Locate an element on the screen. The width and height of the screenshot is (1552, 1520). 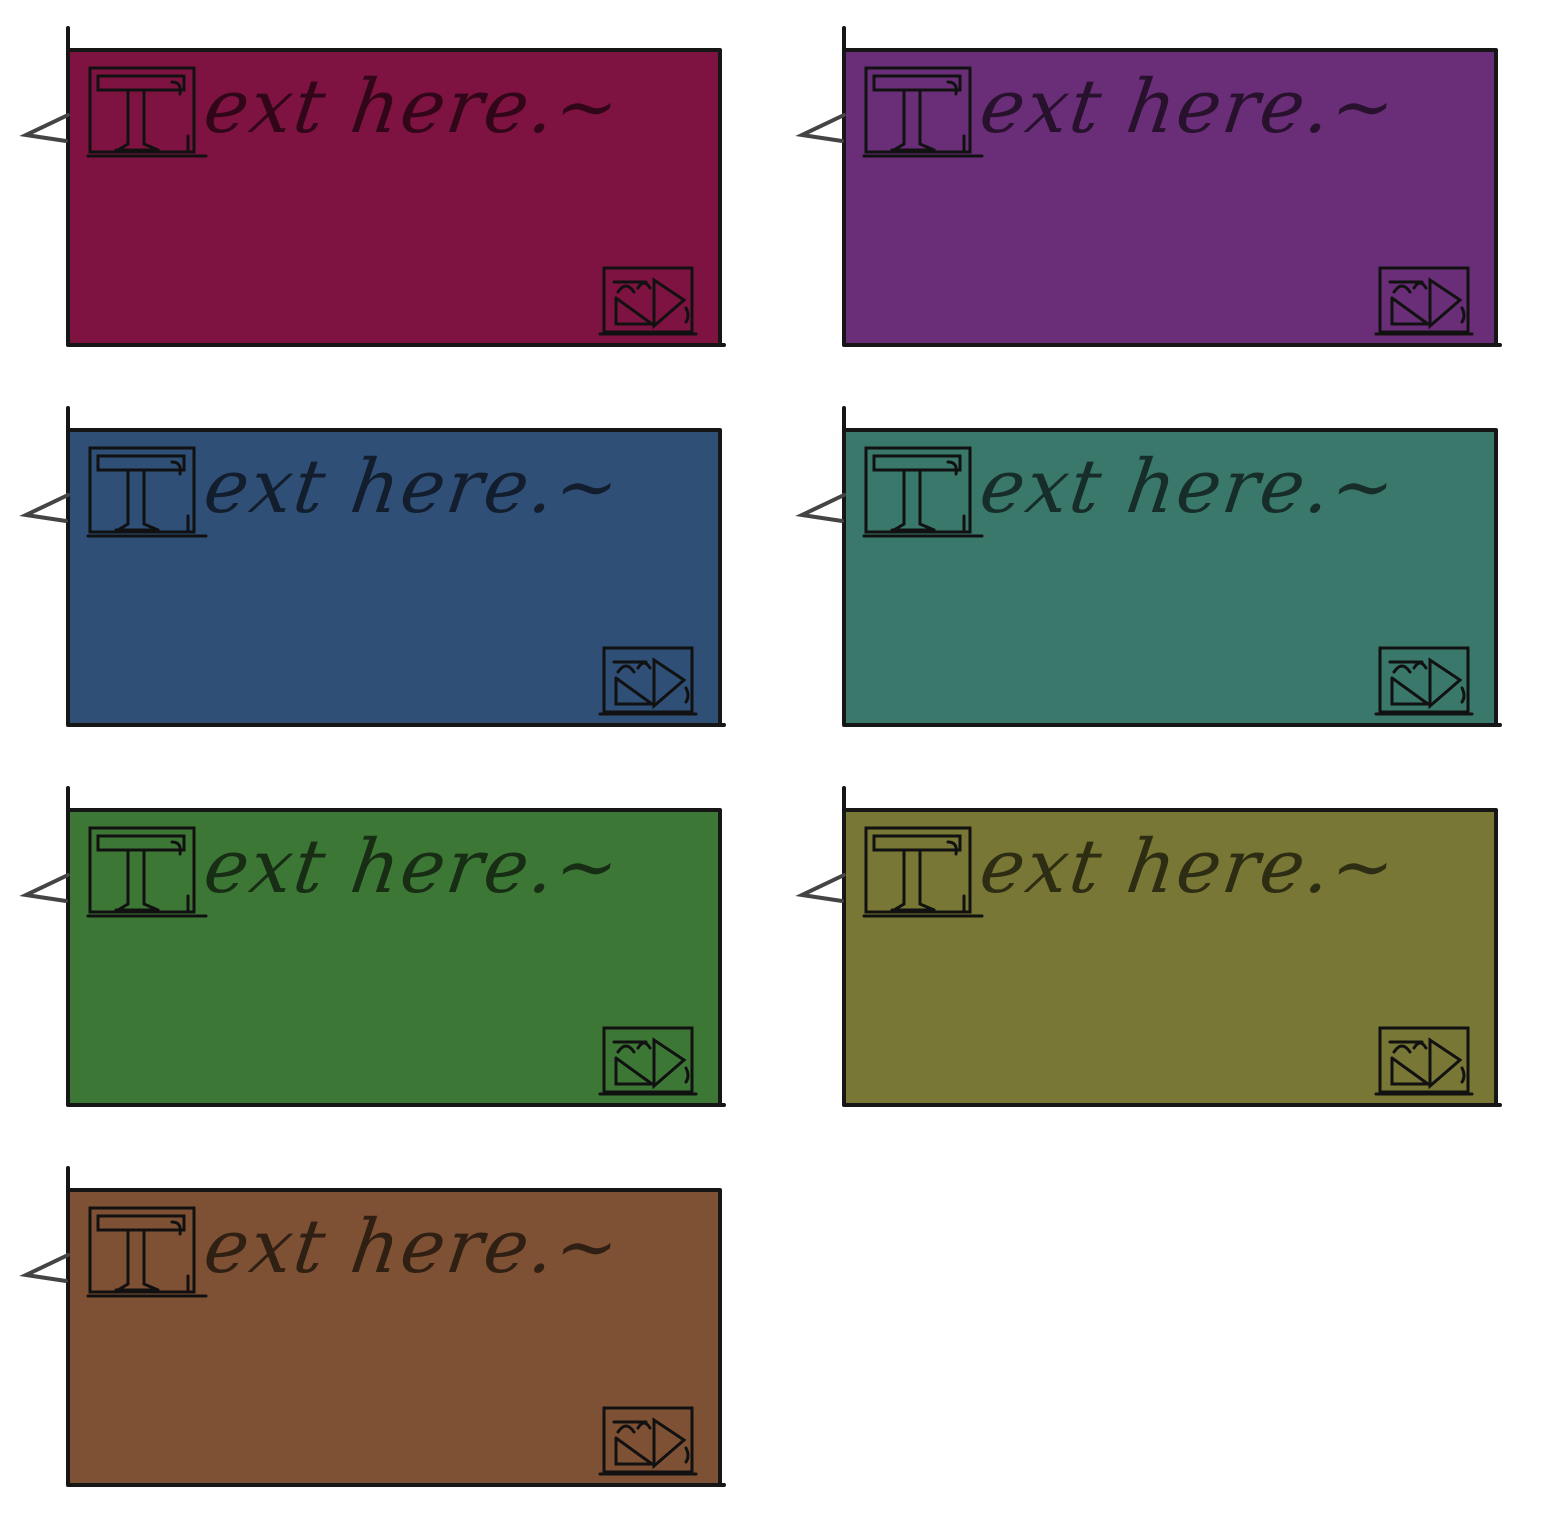
note-card-olive: ext here.~ is located at coordinates (1139, 933).